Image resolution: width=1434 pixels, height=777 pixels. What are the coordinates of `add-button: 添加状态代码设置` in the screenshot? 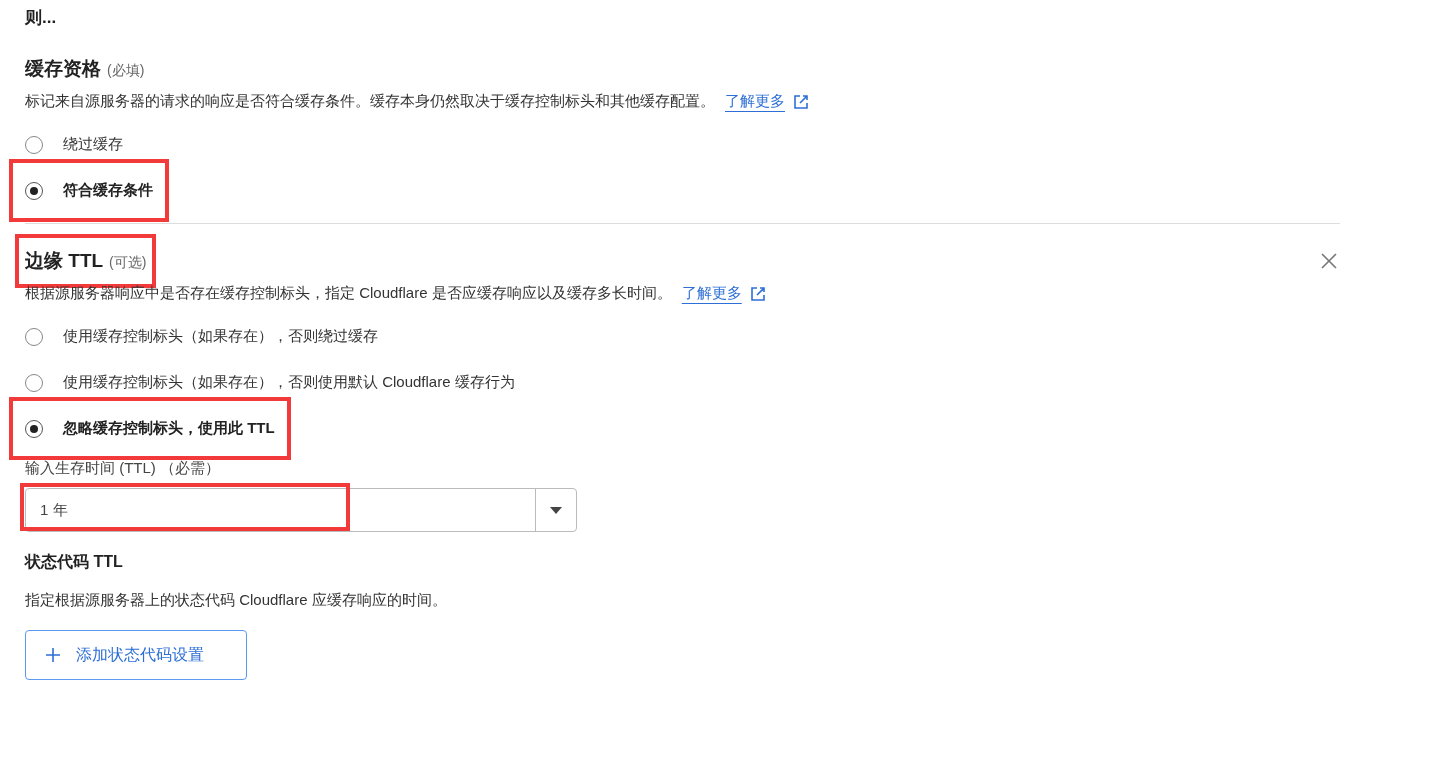 It's located at (136, 655).